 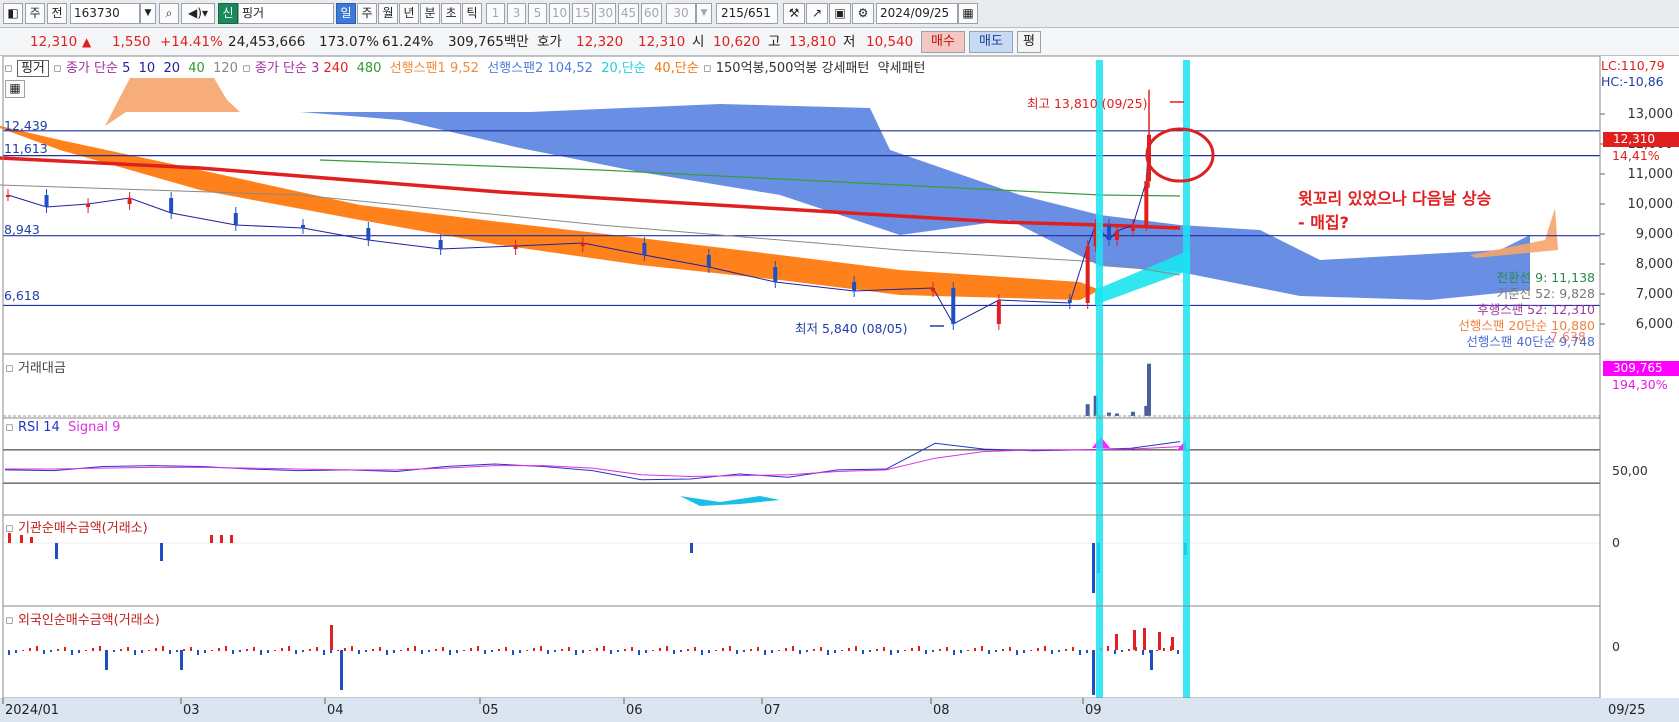 I want to click on legend-ma3-label: 종가 단순 3, so click(x=287, y=68).